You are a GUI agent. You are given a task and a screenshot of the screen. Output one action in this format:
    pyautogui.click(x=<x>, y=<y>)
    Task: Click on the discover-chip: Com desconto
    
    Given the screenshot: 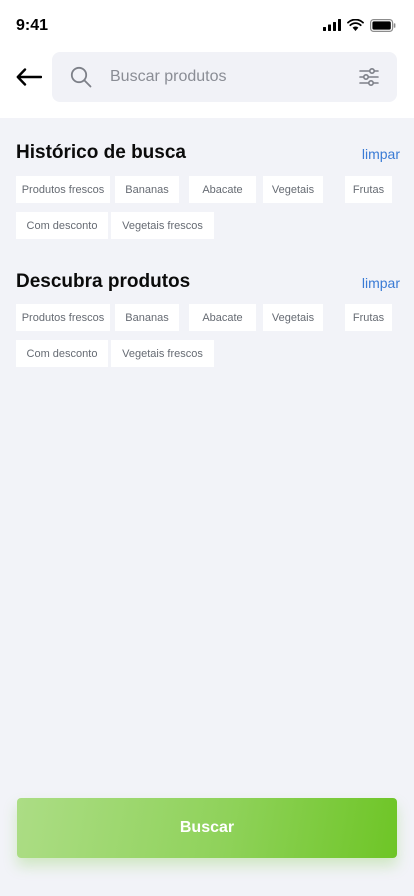 What is the action you would take?
    pyautogui.click(x=62, y=353)
    